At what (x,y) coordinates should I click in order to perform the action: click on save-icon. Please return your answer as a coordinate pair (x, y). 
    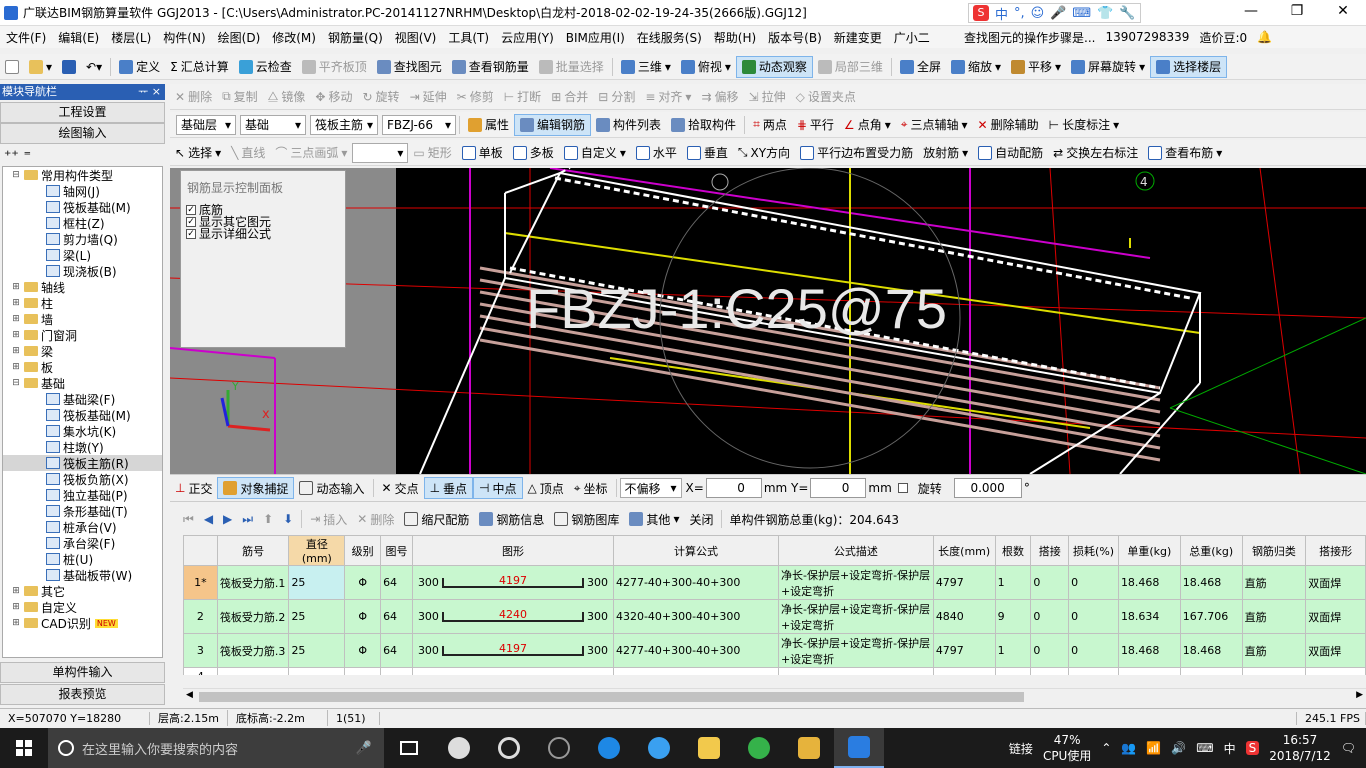
    Looking at the image, I should click on (69, 67).